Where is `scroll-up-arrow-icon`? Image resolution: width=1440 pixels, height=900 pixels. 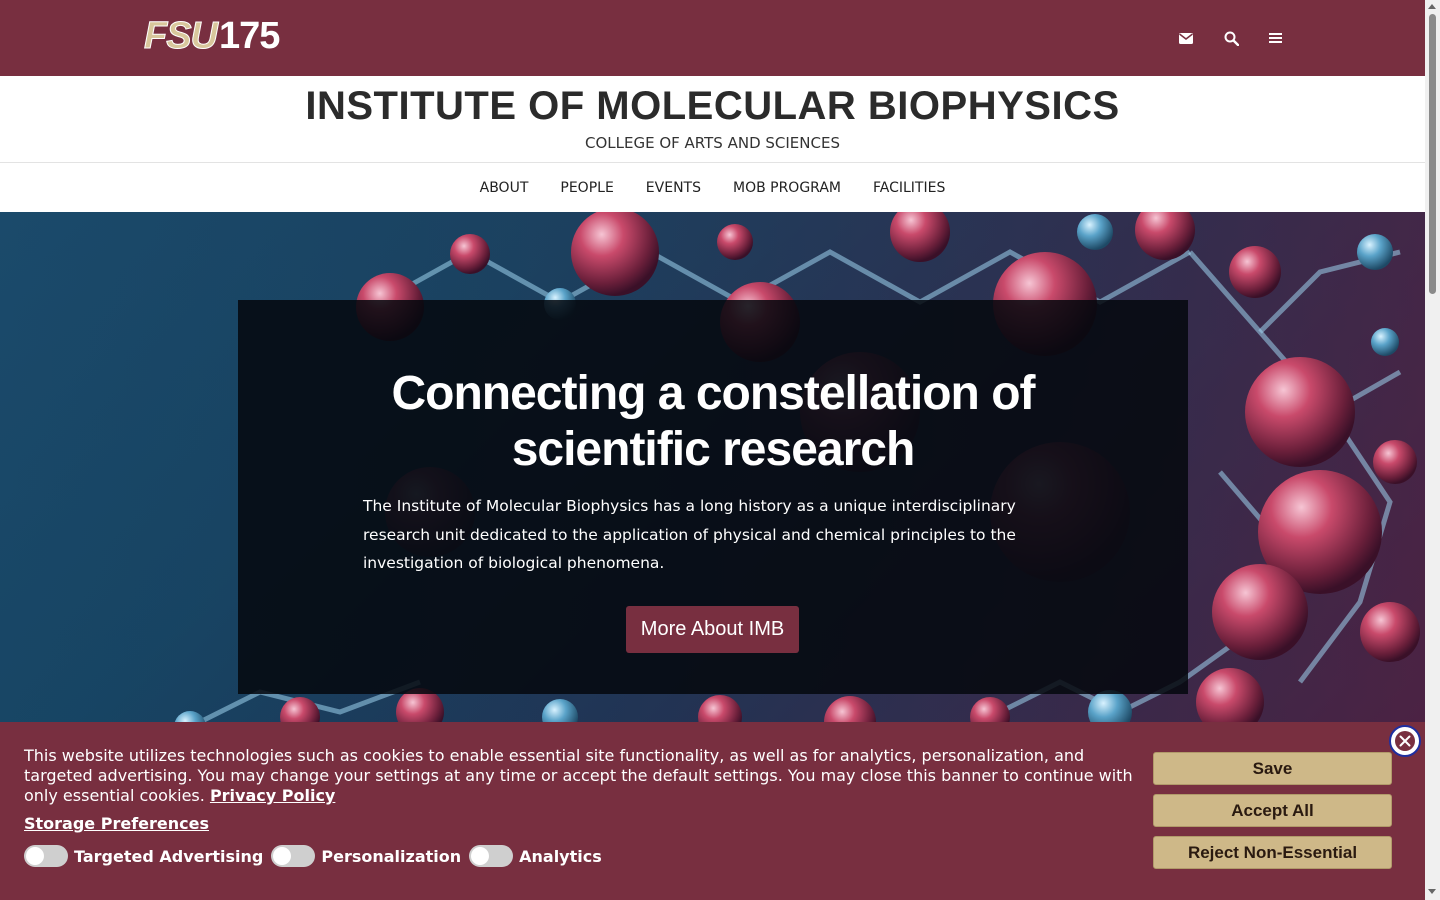
scroll-up-arrow-icon is located at coordinates (1432, 6).